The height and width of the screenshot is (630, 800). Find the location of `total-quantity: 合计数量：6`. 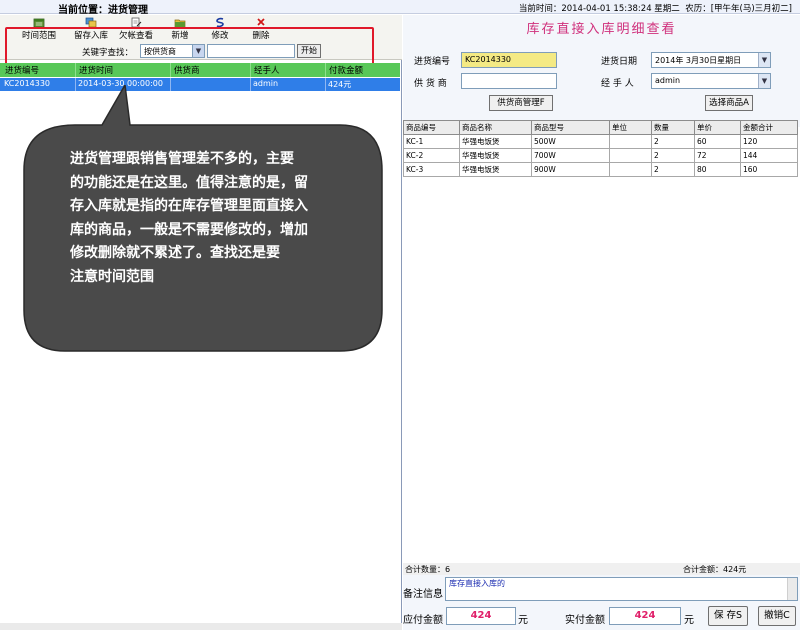

total-quantity: 合计数量：6 is located at coordinates (428, 569).